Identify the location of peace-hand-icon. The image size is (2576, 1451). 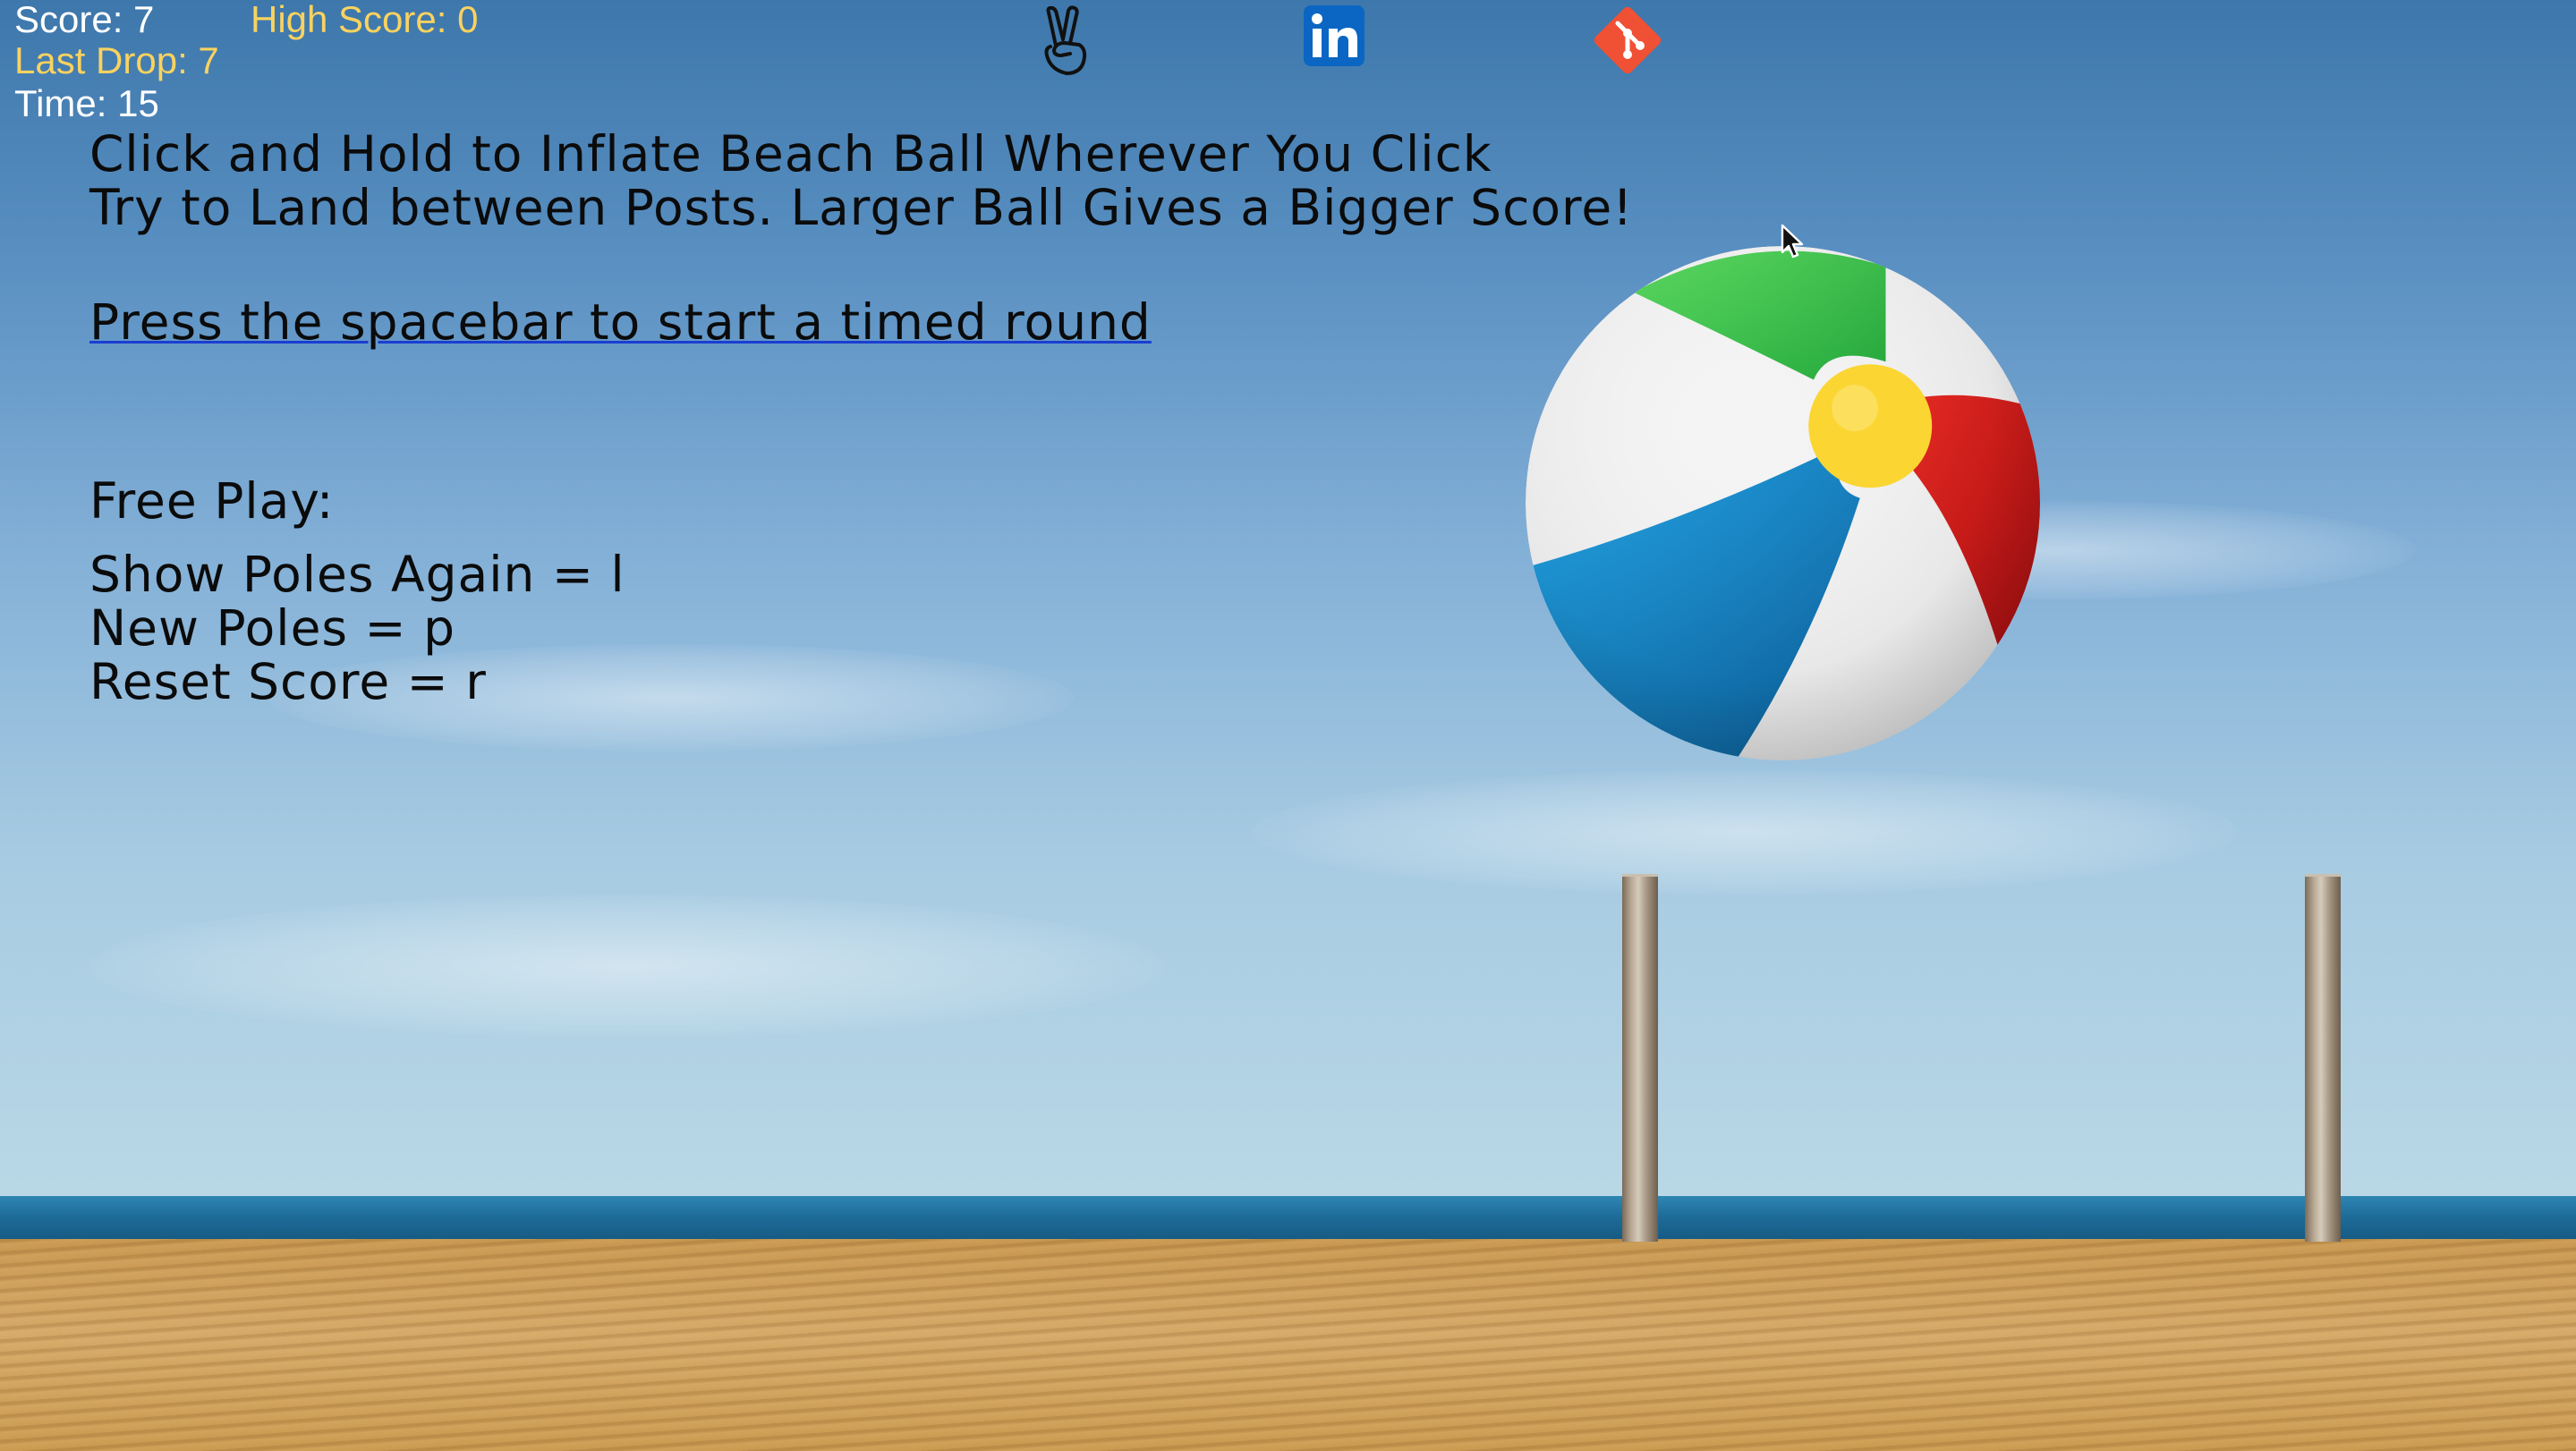
(1065, 41).